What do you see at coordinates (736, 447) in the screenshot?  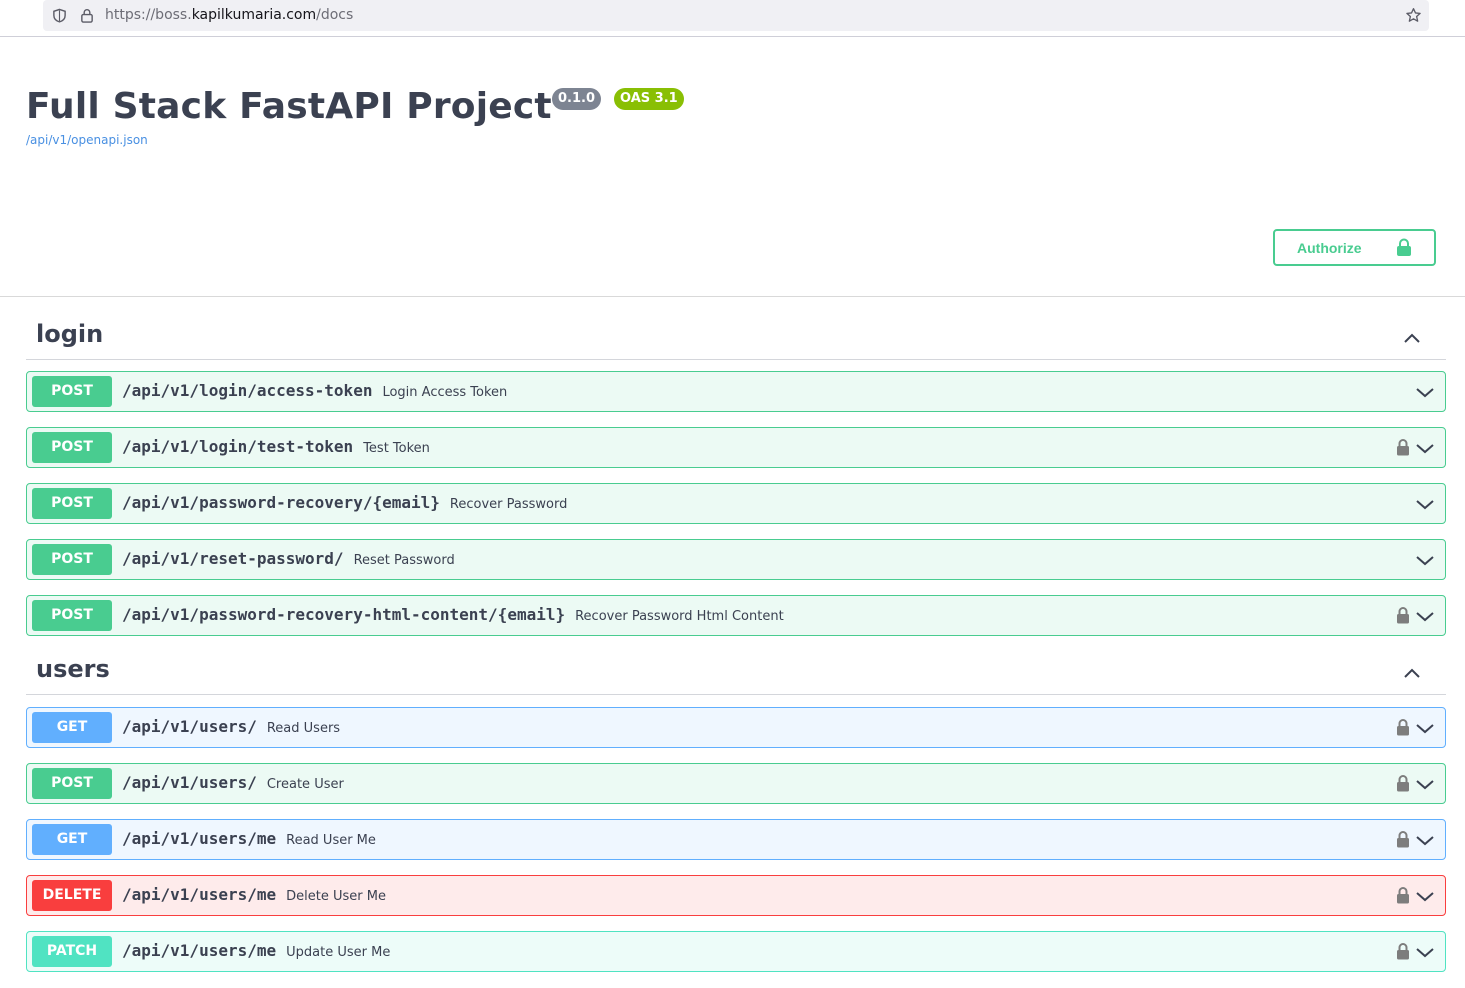 I see `operation-row: POST/api/v1/login/test-token Test Token` at bounding box center [736, 447].